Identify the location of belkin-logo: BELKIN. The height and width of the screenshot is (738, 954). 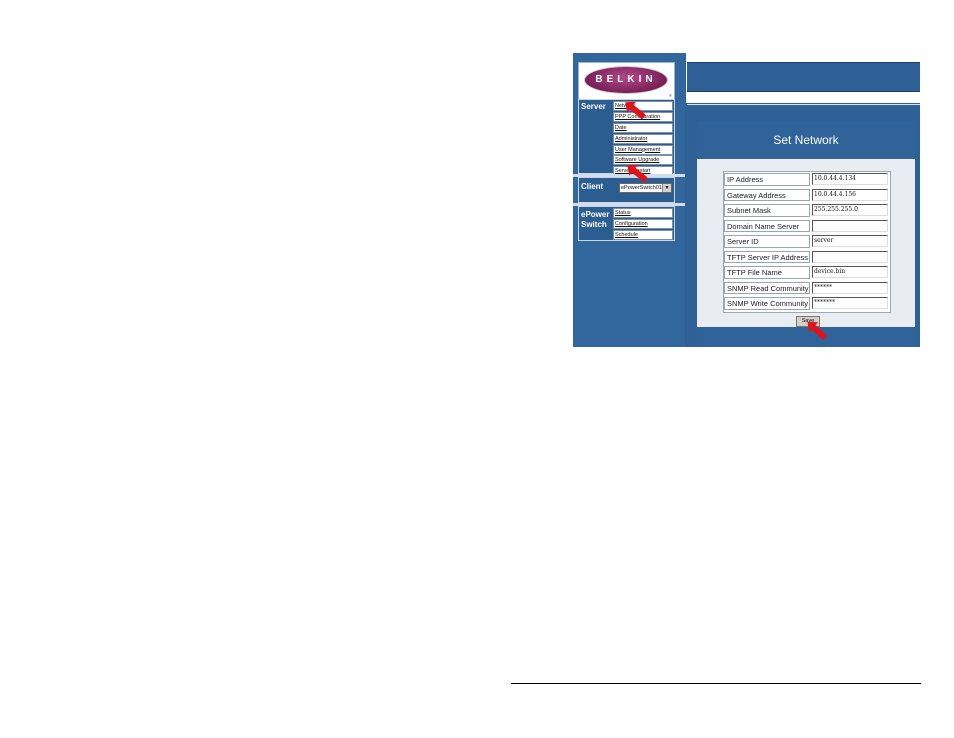
(626, 80).